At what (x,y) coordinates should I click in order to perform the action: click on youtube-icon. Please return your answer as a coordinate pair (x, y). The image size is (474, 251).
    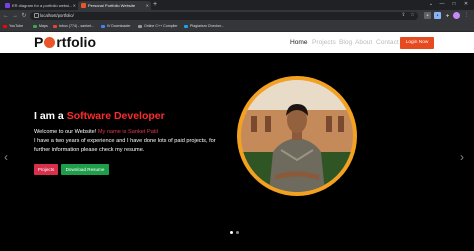
    Looking at the image, I should click on (5, 26).